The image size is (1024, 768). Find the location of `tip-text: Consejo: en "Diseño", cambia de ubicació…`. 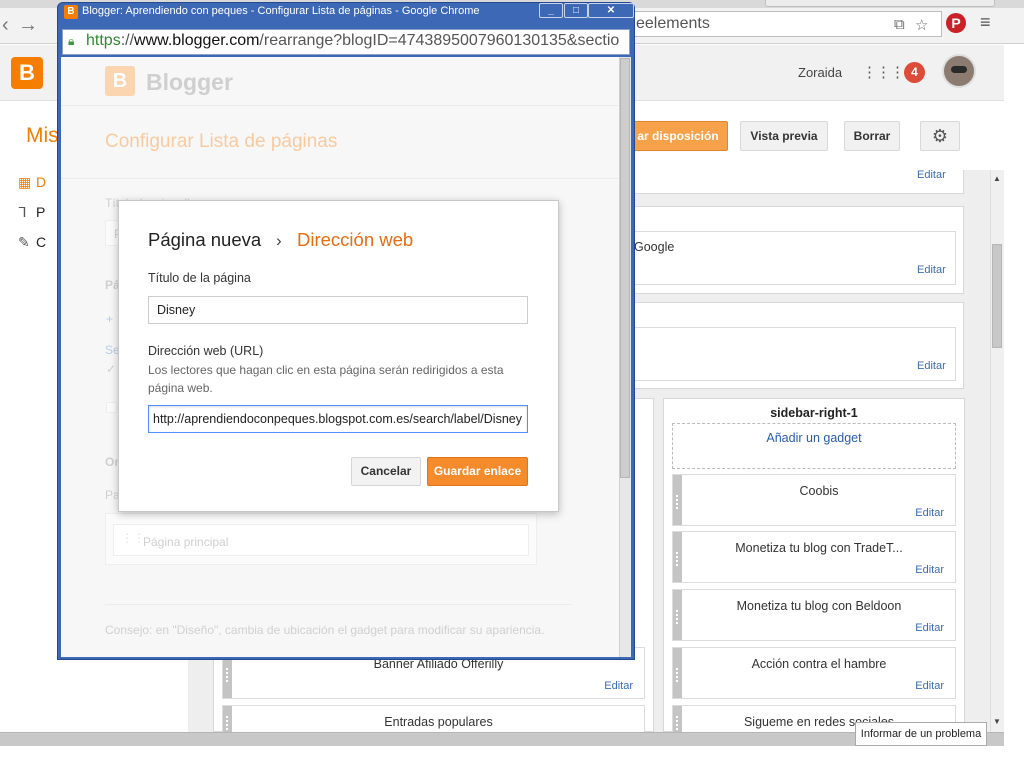

tip-text: Consejo: en "Diseño", cambia de ubicació… is located at coordinates (325, 630).